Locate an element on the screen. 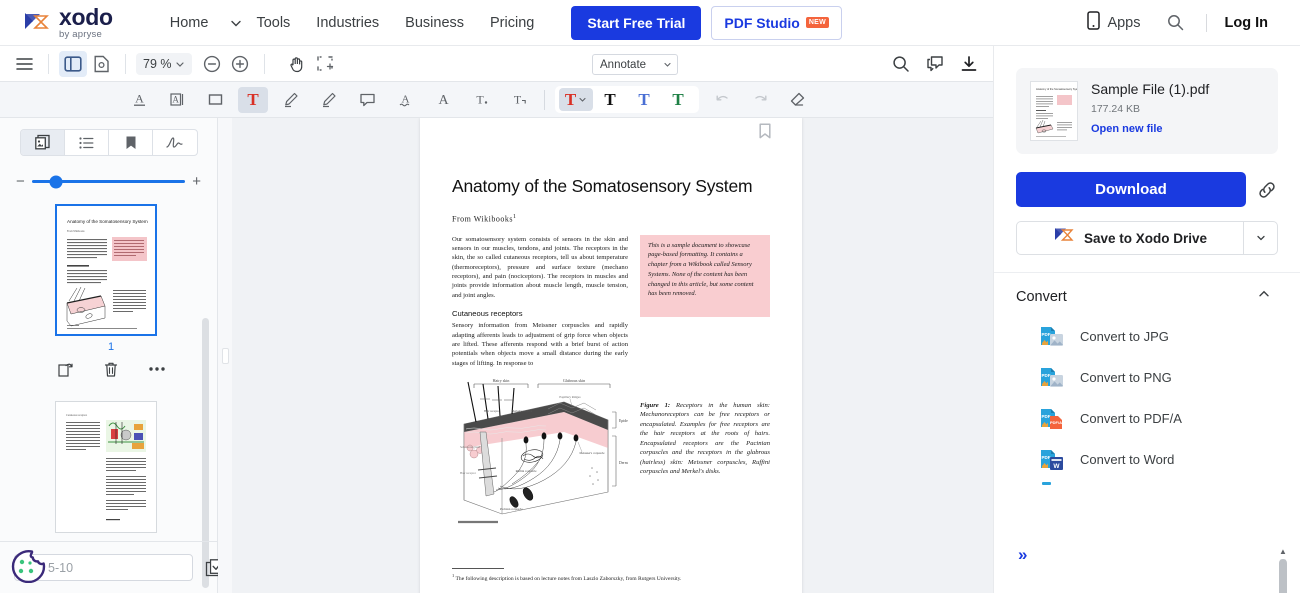 This screenshot has height=593, width=1300. text-color-black: T is located at coordinates (610, 99).